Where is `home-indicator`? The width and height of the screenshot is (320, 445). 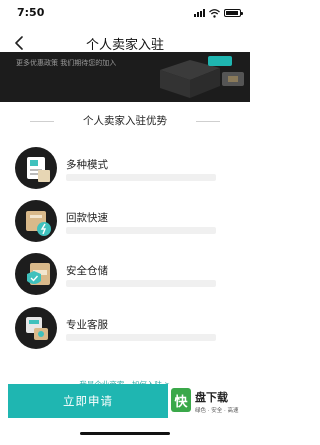
home-indicator is located at coordinates (125, 433).